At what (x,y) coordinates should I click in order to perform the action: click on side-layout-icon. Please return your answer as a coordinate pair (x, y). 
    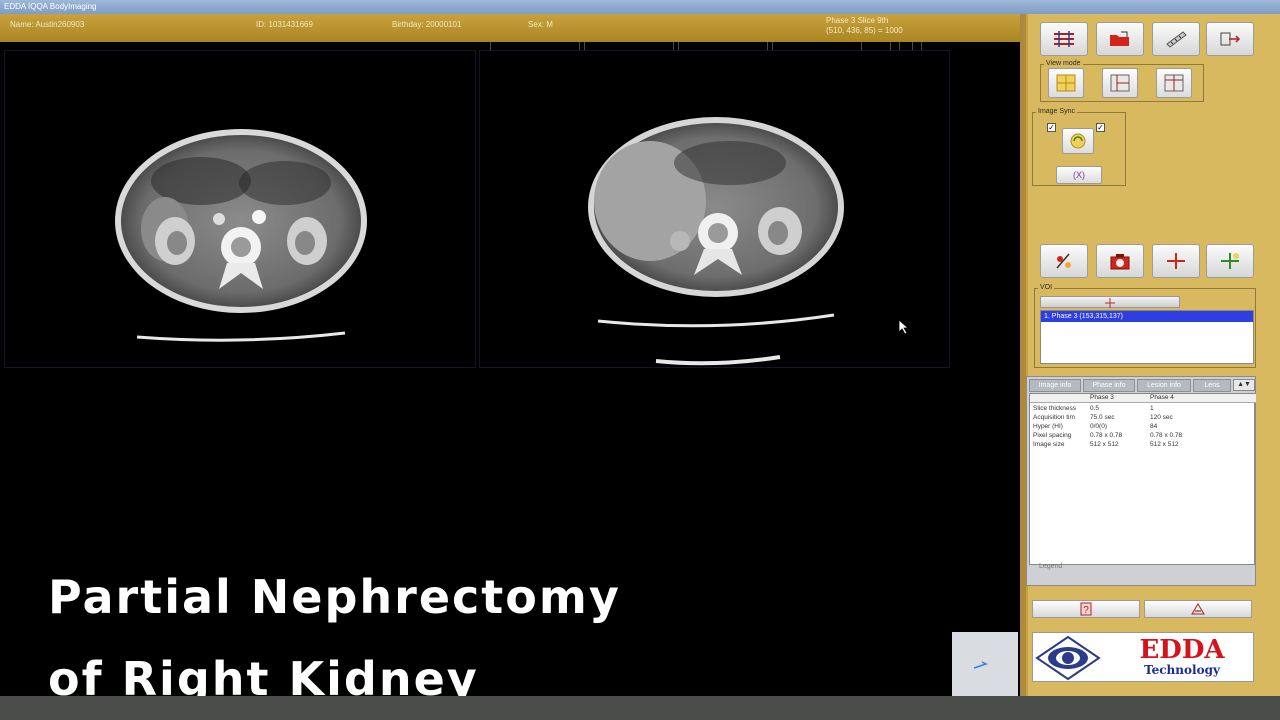
    Looking at the image, I should click on (1120, 83).